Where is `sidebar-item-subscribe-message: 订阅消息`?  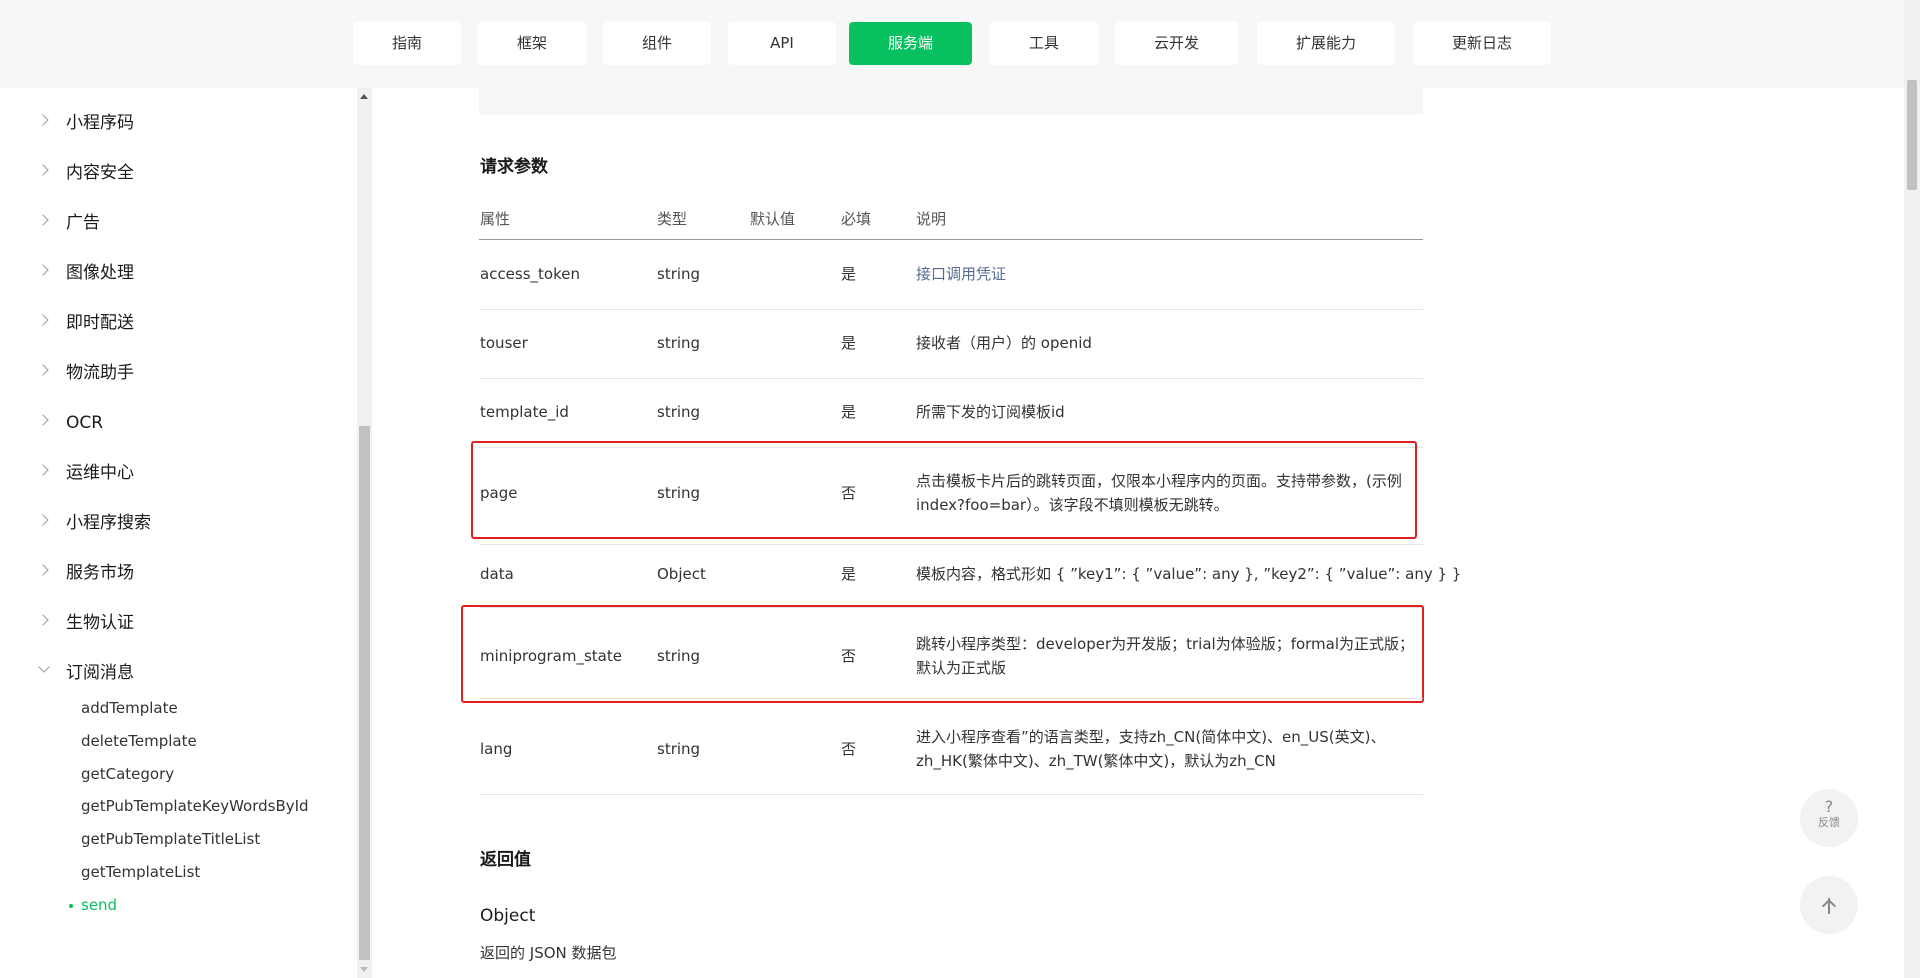 sidebar-item-subscribe-message: 订阅消息 is located at coordinates (178, 673).